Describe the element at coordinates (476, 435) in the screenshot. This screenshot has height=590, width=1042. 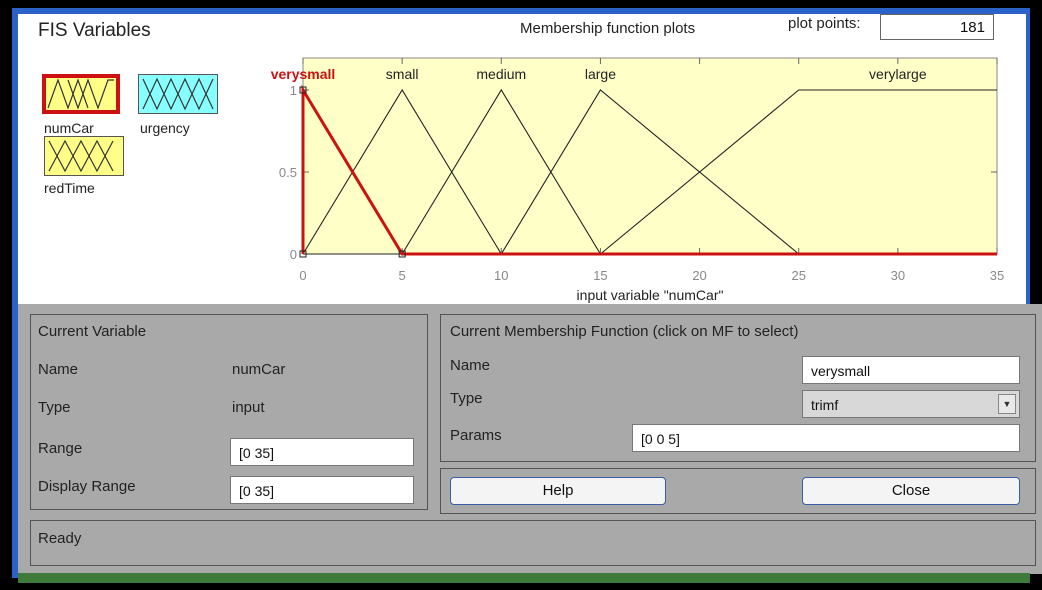
I see `mf-params-label: Params` at that location.